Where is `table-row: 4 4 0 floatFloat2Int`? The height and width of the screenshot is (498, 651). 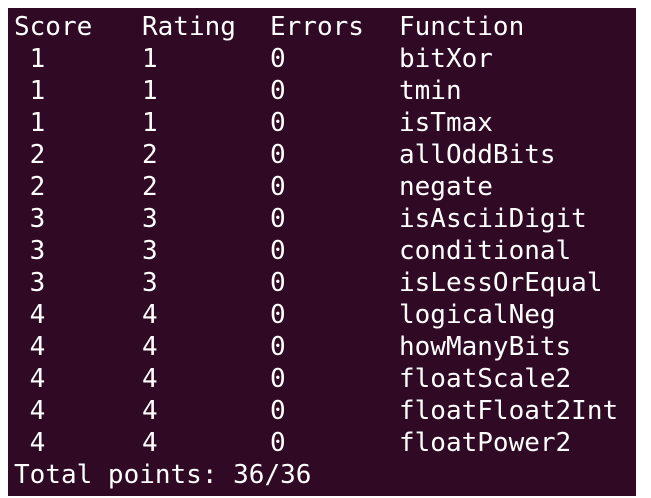 table-row: 4 4 0 floatFloat2Int is located at coordinates (322, 411).